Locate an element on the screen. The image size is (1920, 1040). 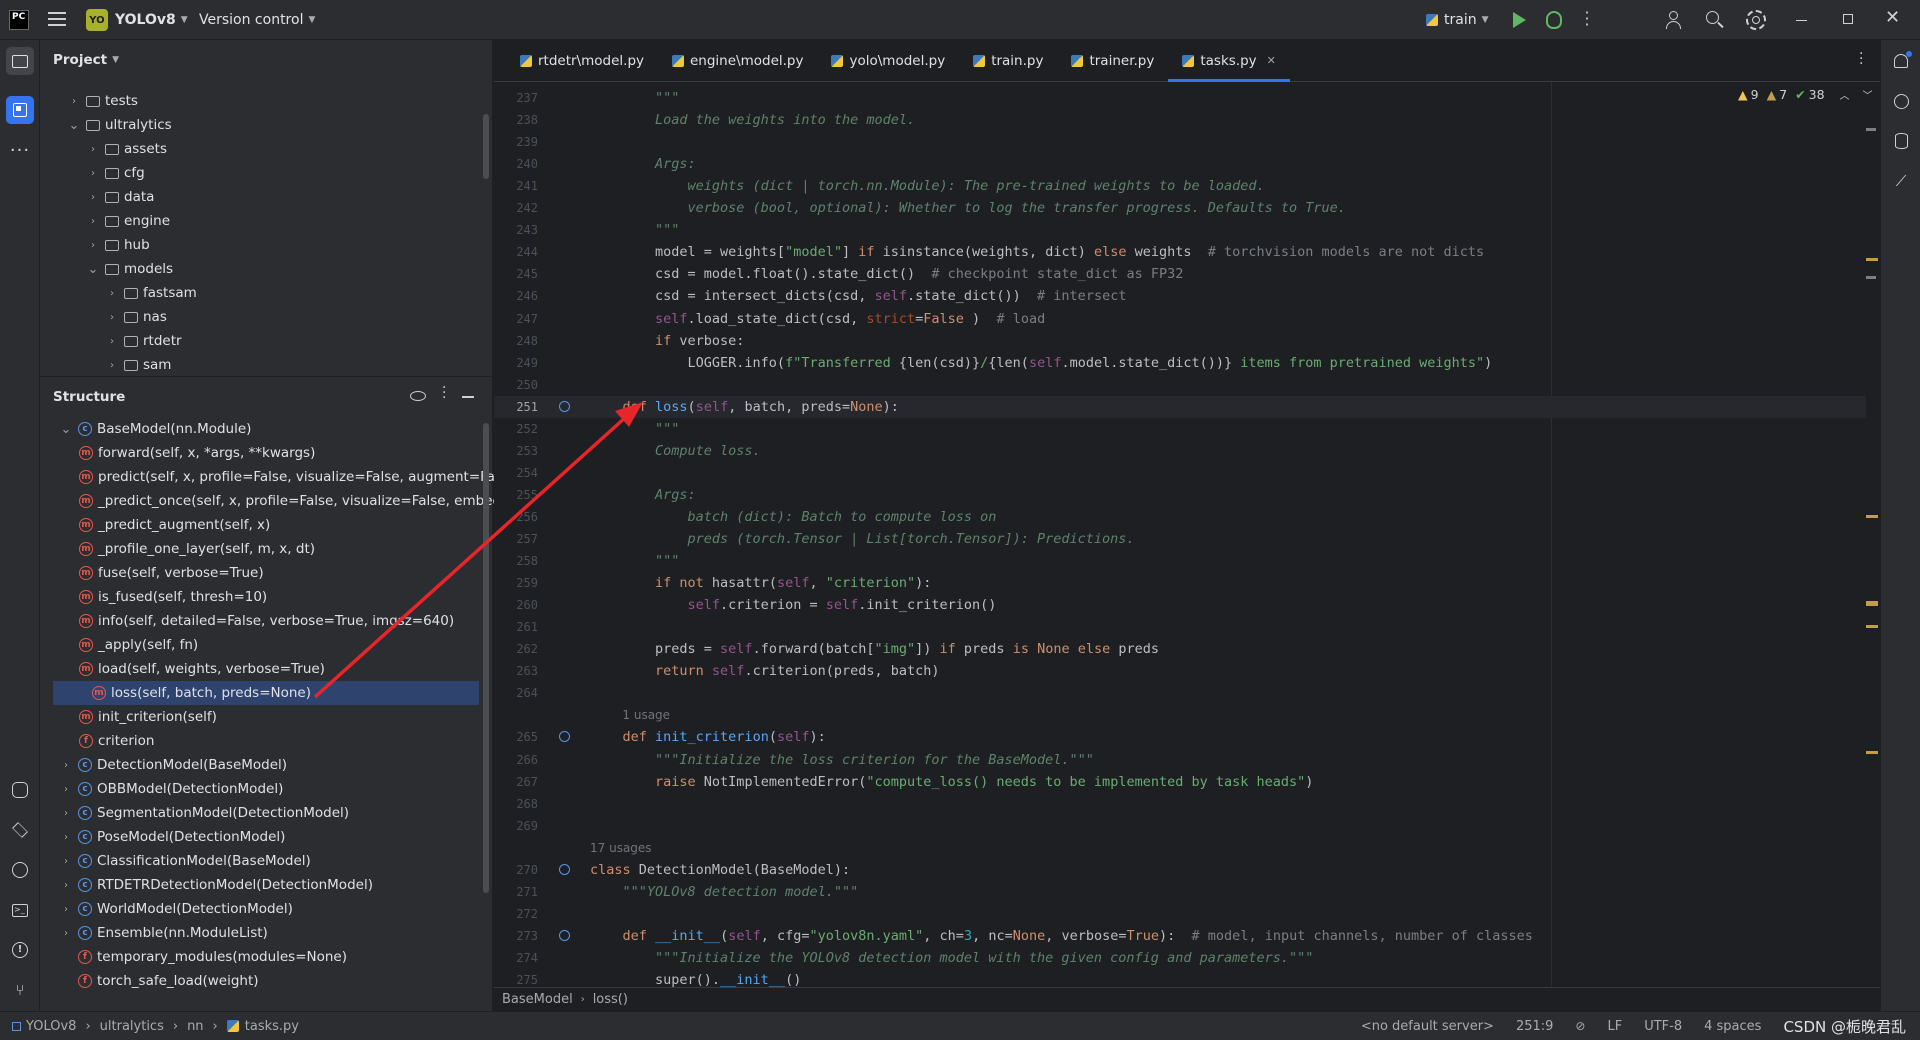
project-tree-item: › nas is located at coordinates (136, 317).